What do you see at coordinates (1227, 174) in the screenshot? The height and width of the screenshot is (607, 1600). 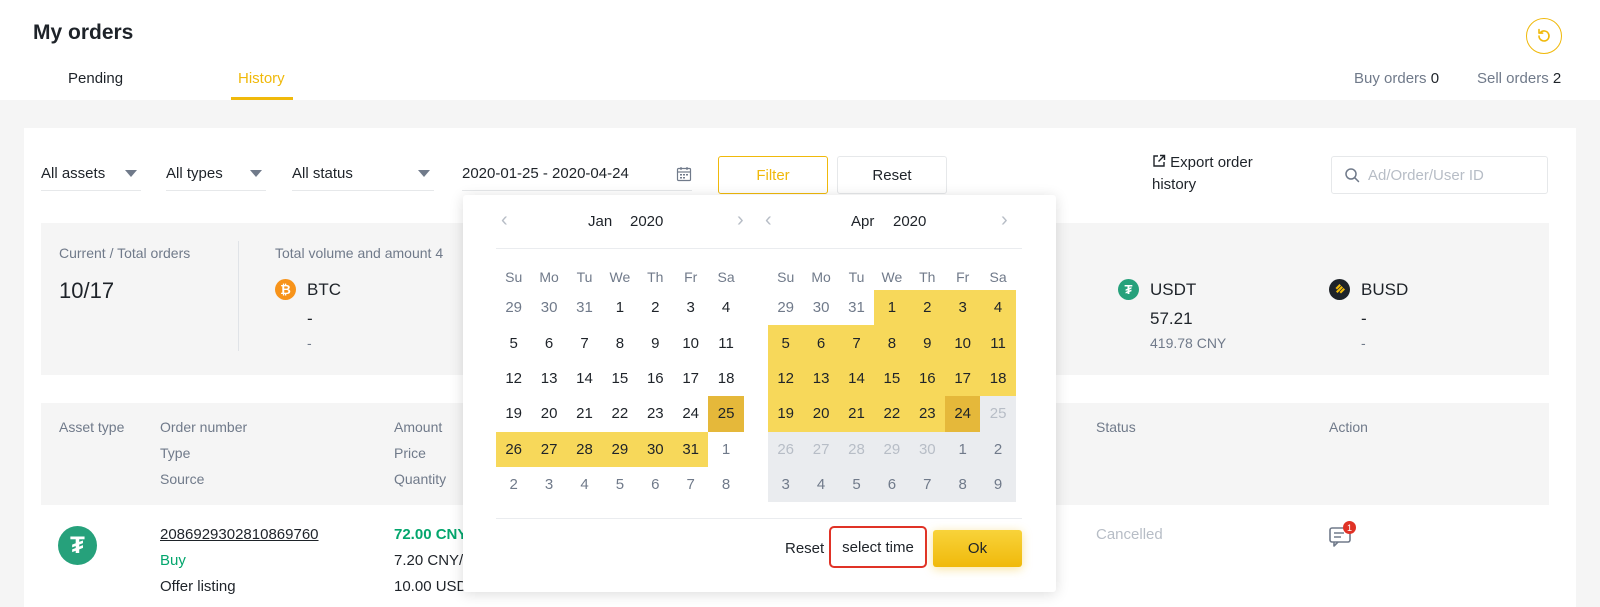 I see `export-order-history-link: Export order history` at bounding box center [1227, 174].